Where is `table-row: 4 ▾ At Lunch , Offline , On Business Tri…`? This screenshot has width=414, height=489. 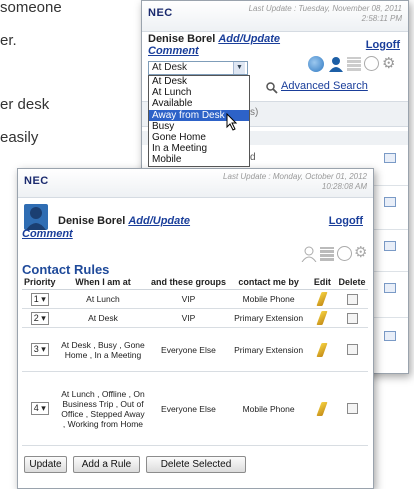 table-row: 4 ▾ At Lunch , Offline , On Business Tri… is located at coordinates (195, 408).